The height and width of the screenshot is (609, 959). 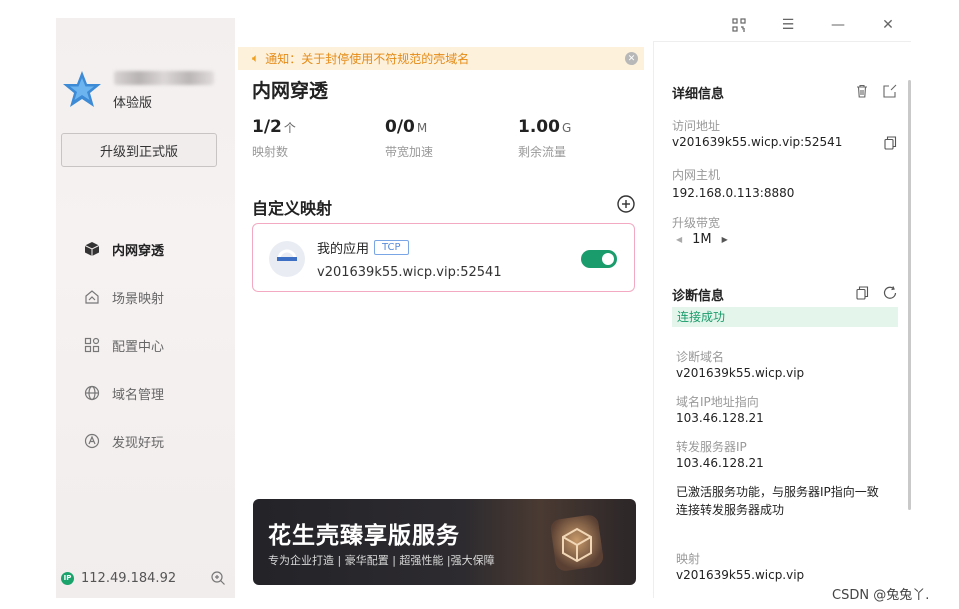 I want to click on edit-icon, so click(x=890, y=91).